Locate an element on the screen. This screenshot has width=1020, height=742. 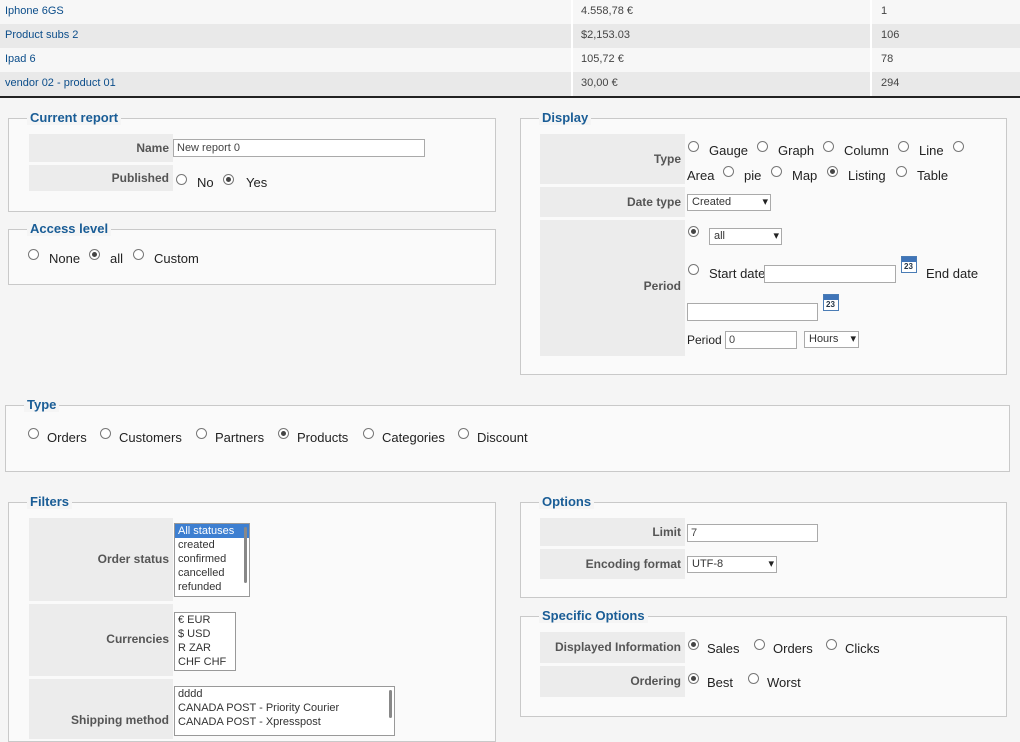
type-line-radio is located at coordinates (903, 146).